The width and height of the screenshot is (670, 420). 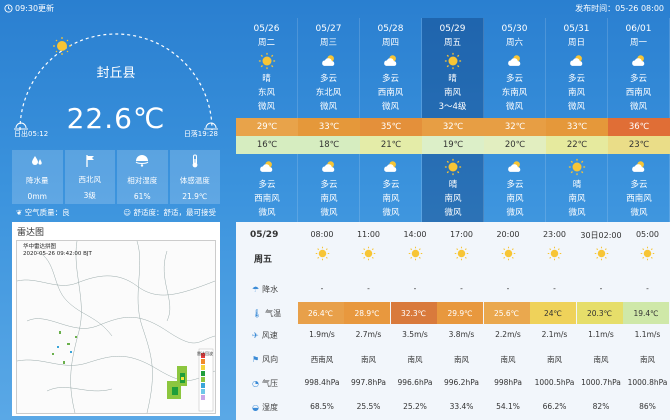 What do you see at coordinates (266, 289) in the screenshot?
I see `row-label-precip: ☂ 降水` at bounding box center [266, 289].